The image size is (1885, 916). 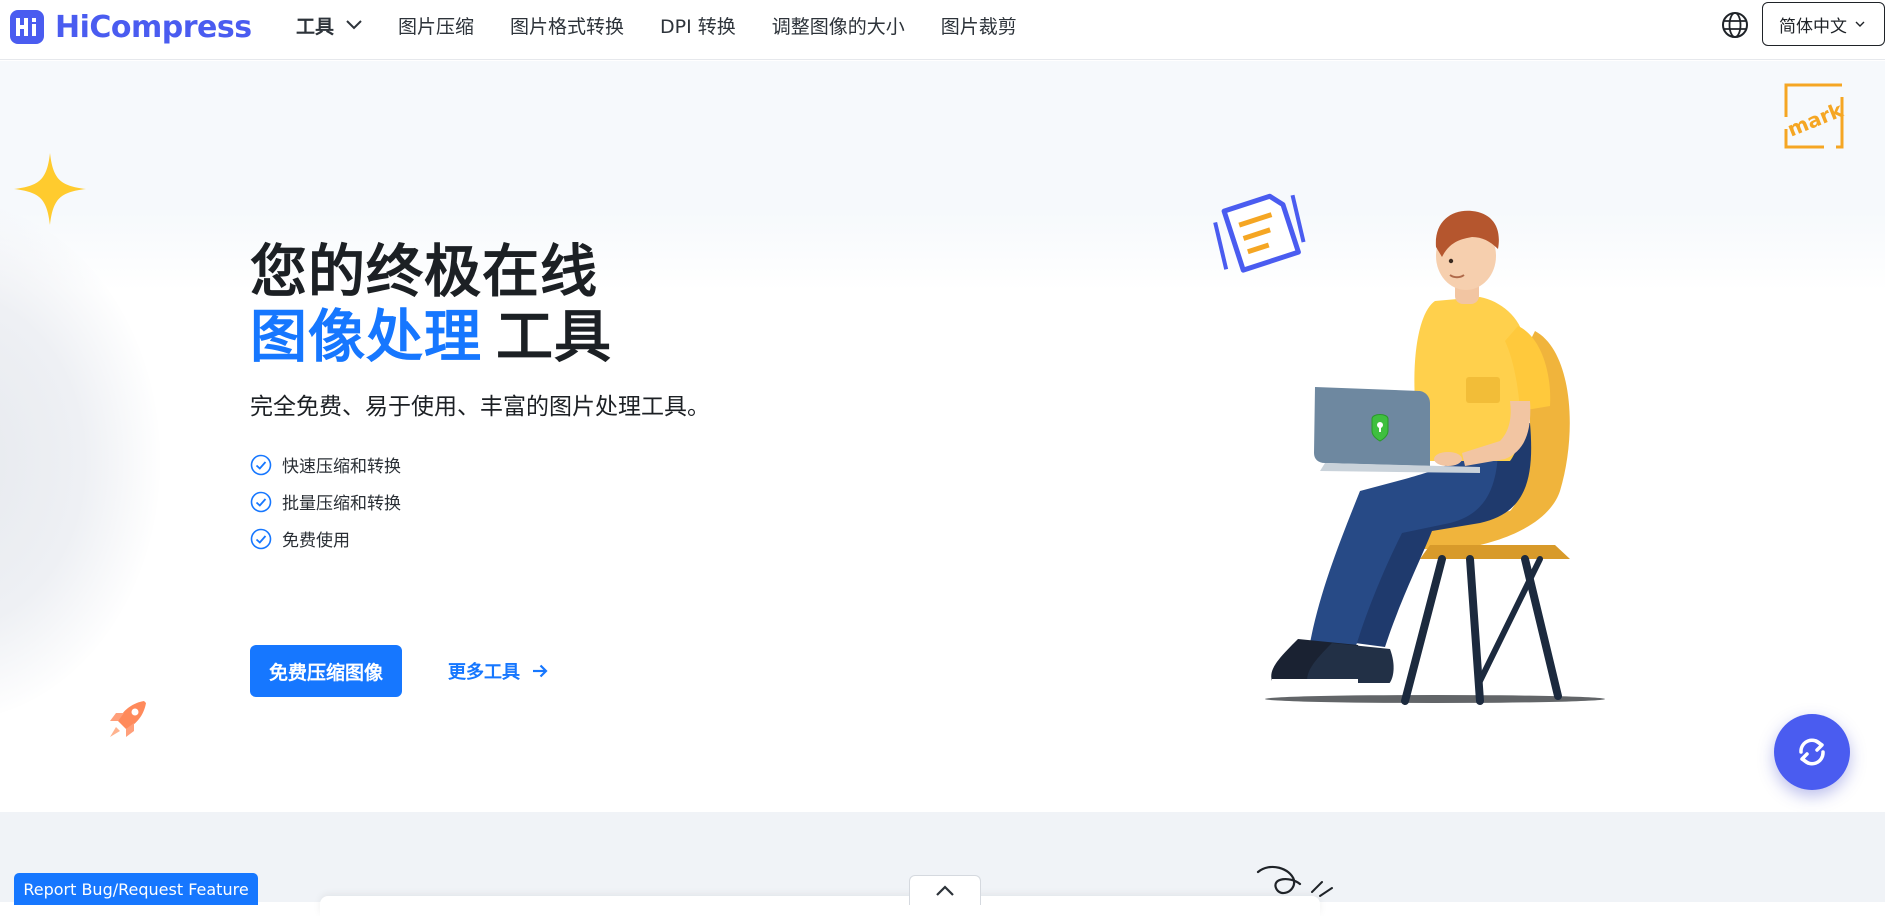 What do you see at coordinates (136, 889) in the screenshot?
I see `report-bug-button: Report Bug/Request Feature` at bounding box center [136, 889].